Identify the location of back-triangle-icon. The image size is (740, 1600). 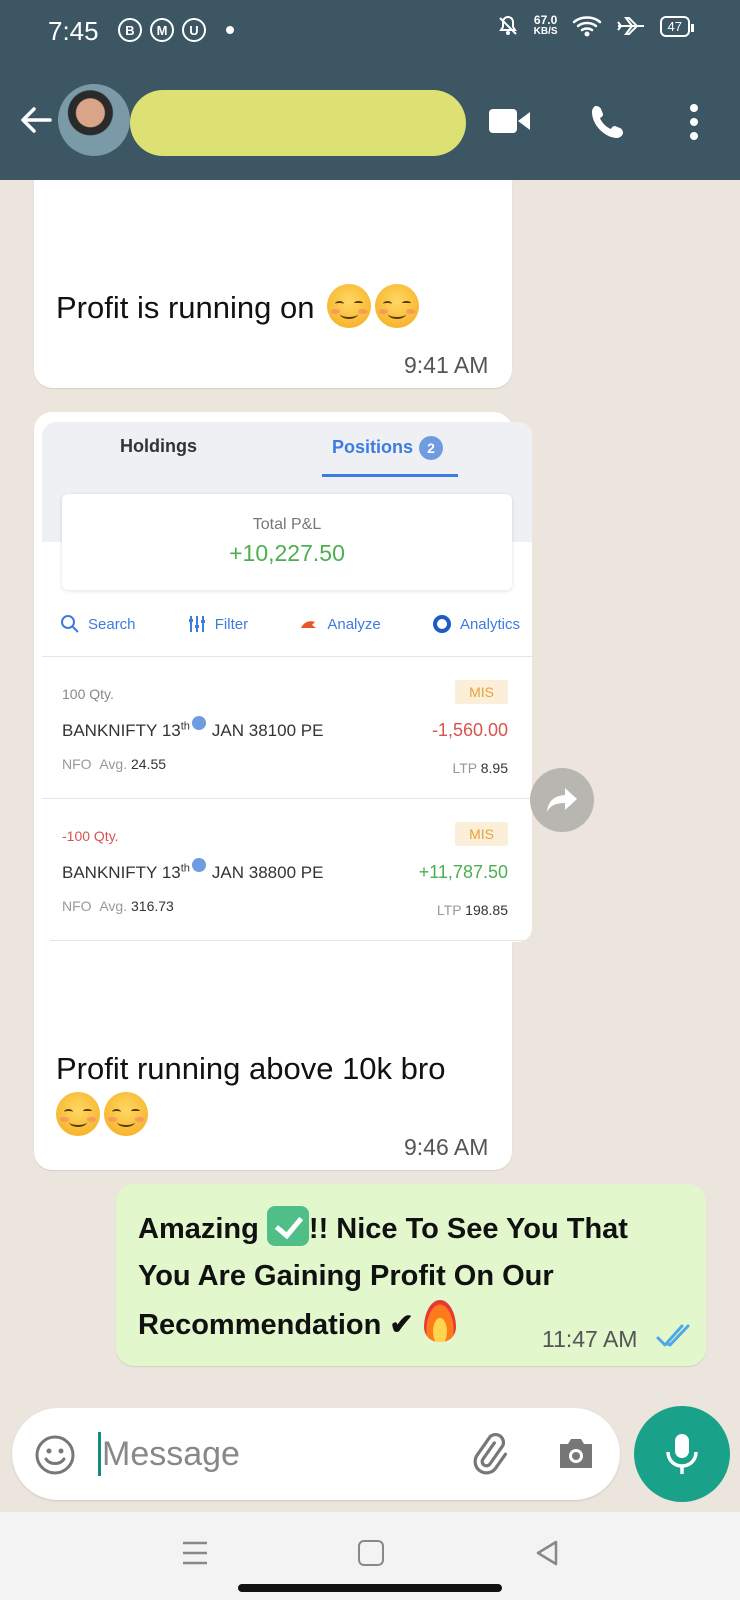
(547, 1553).